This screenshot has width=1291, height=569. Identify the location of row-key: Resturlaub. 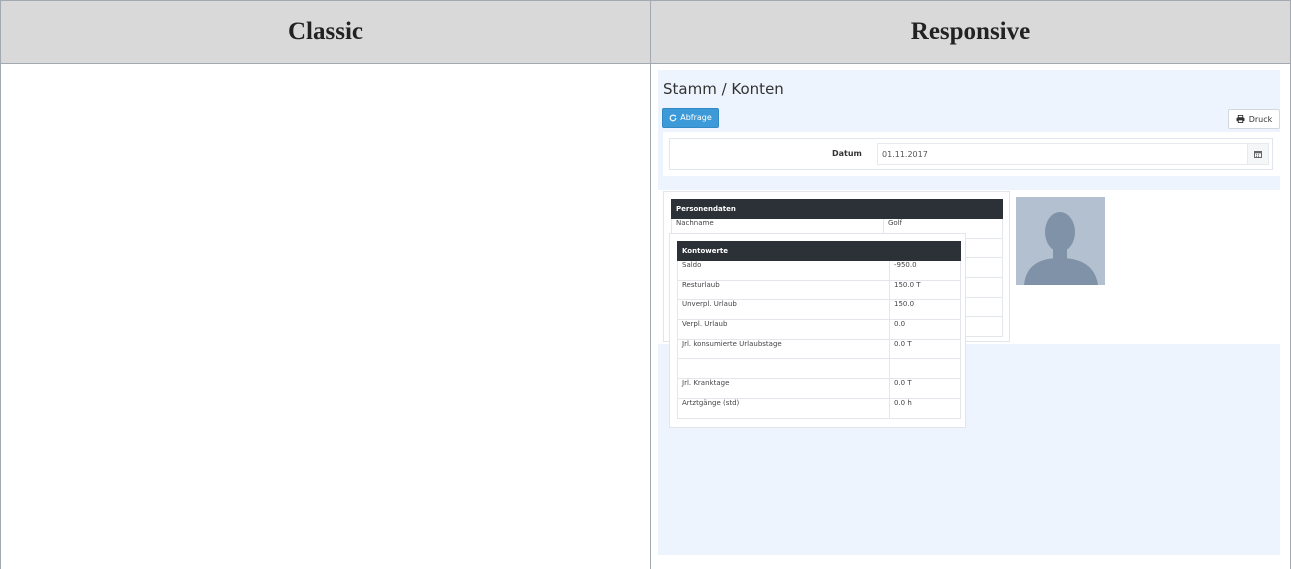
(783, 290).